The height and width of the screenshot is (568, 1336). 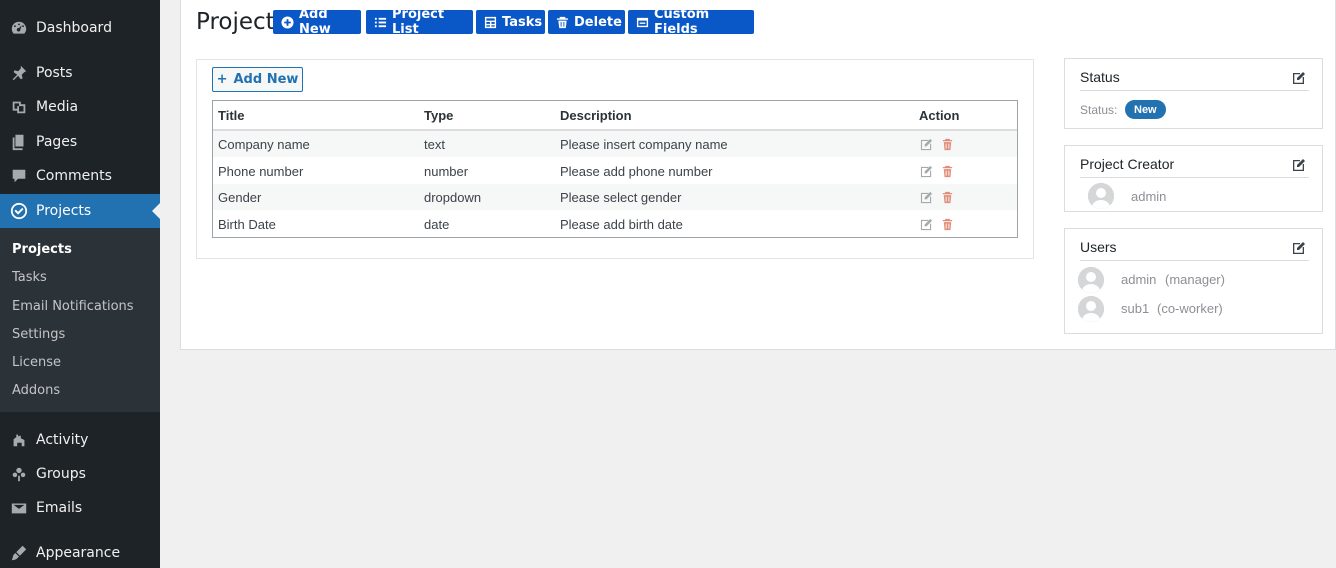 I want to click on submenu-email-notifications: Email Notifications, so click(x=73, y=306).